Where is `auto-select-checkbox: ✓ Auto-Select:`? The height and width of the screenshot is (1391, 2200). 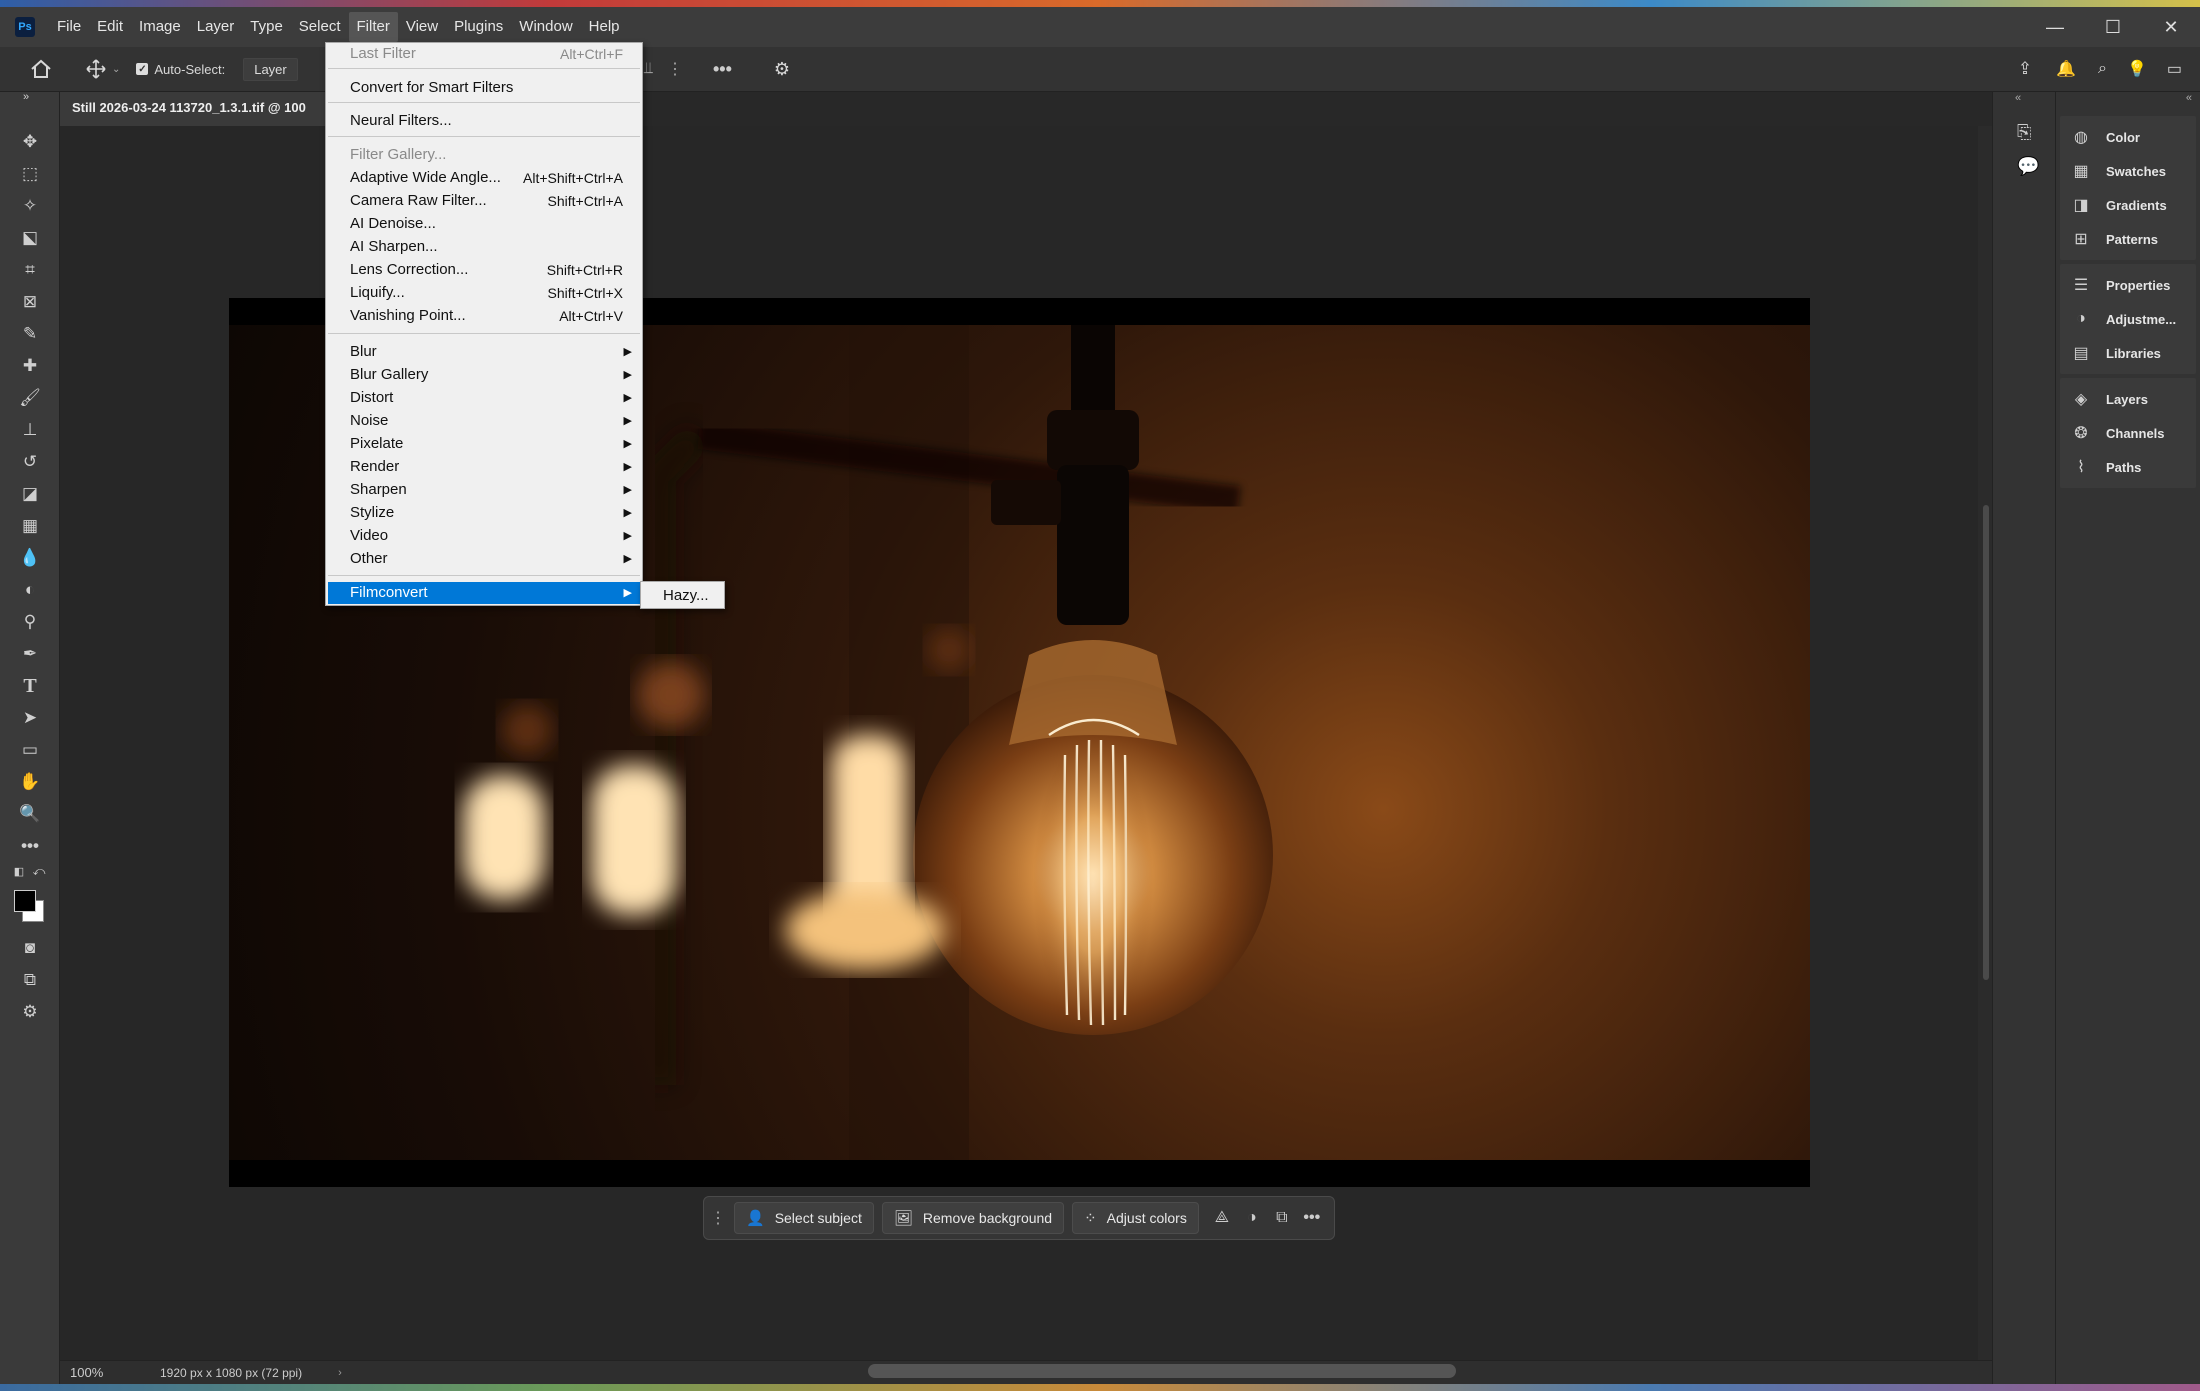
auto-select-checkbox: ✓ Auto-Select: is located at coordinates (180, 69).